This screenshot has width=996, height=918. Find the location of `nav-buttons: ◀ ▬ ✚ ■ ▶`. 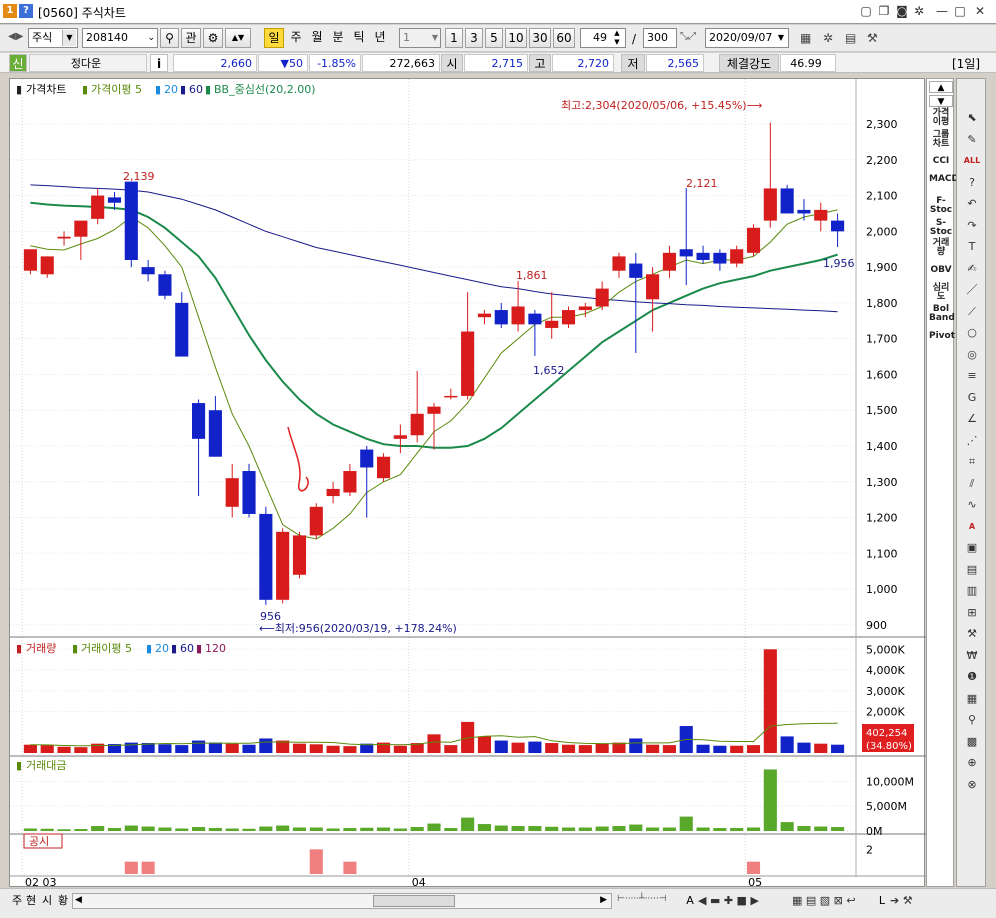

nav-buttons: ◀ ▬ ✚ ■ ▶ is located at coordinates (728, 900).